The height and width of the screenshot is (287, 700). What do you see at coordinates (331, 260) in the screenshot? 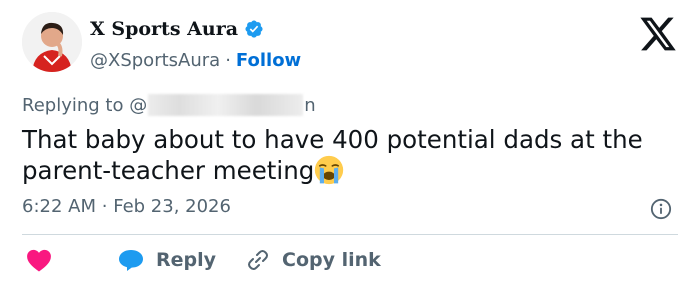
I see `copy-link-button: Copy link` at bounding box center [331, 260].